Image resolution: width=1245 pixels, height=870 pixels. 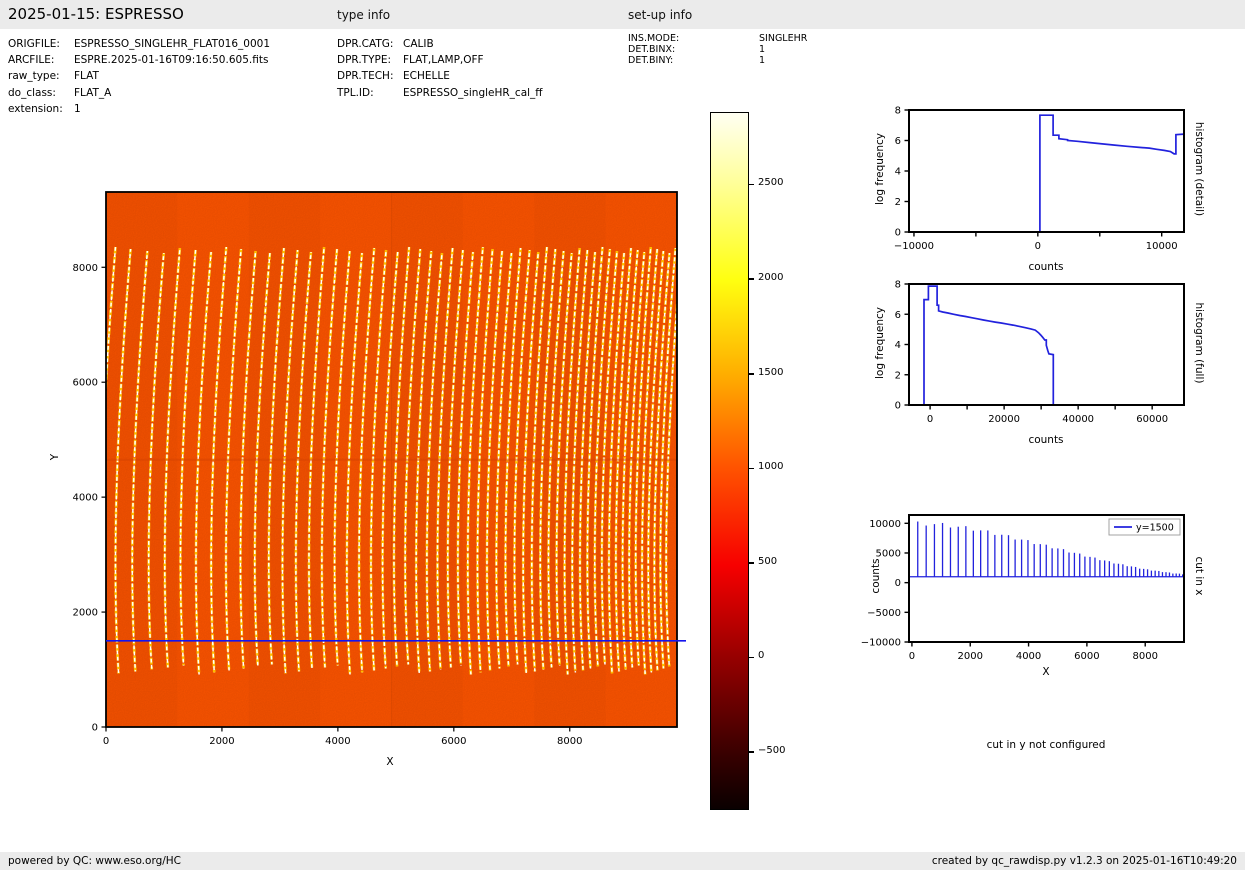 I want to click on svg-text: y=1500, so click(x=1155, y=528).